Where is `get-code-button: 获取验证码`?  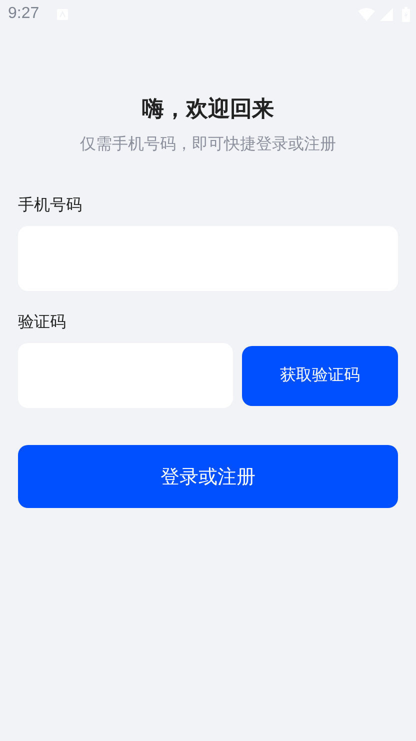
get-code-button: 获取验证码 is located at coordinates (320, 376).